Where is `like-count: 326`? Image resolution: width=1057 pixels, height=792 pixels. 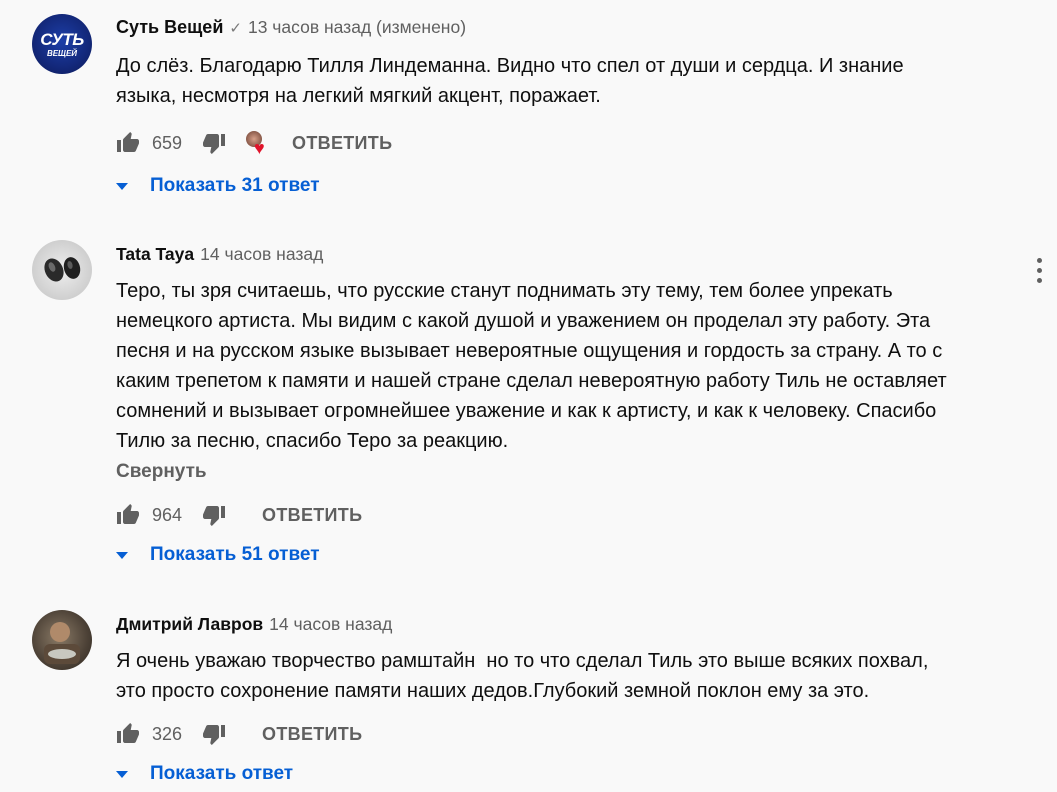
like-count: 326 is located at coordinates (167, 733).